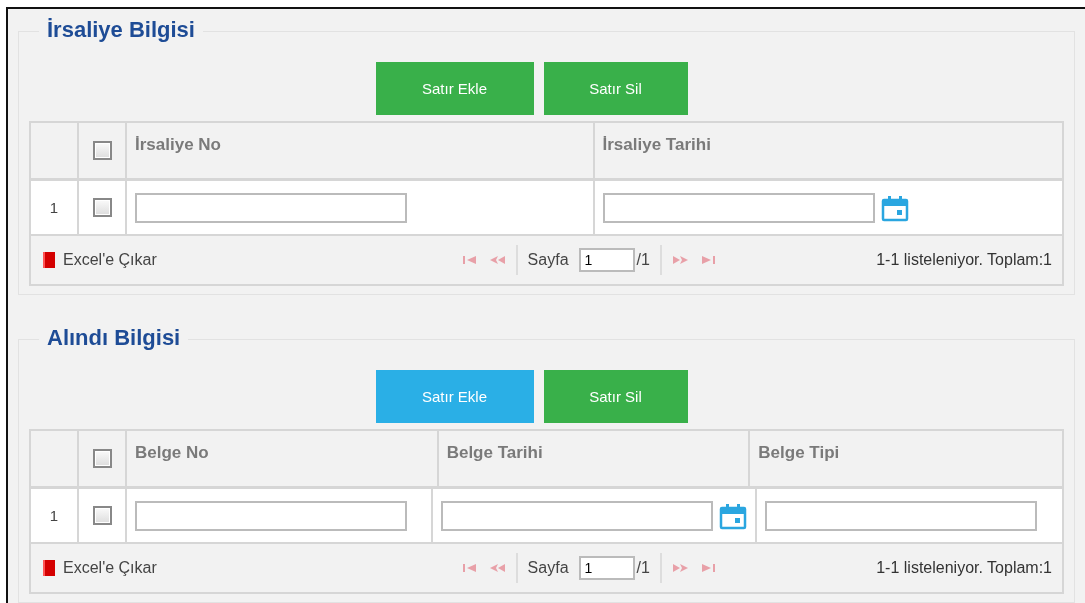  I want to click on column-header: Belge Tipi, so click(799, 453).